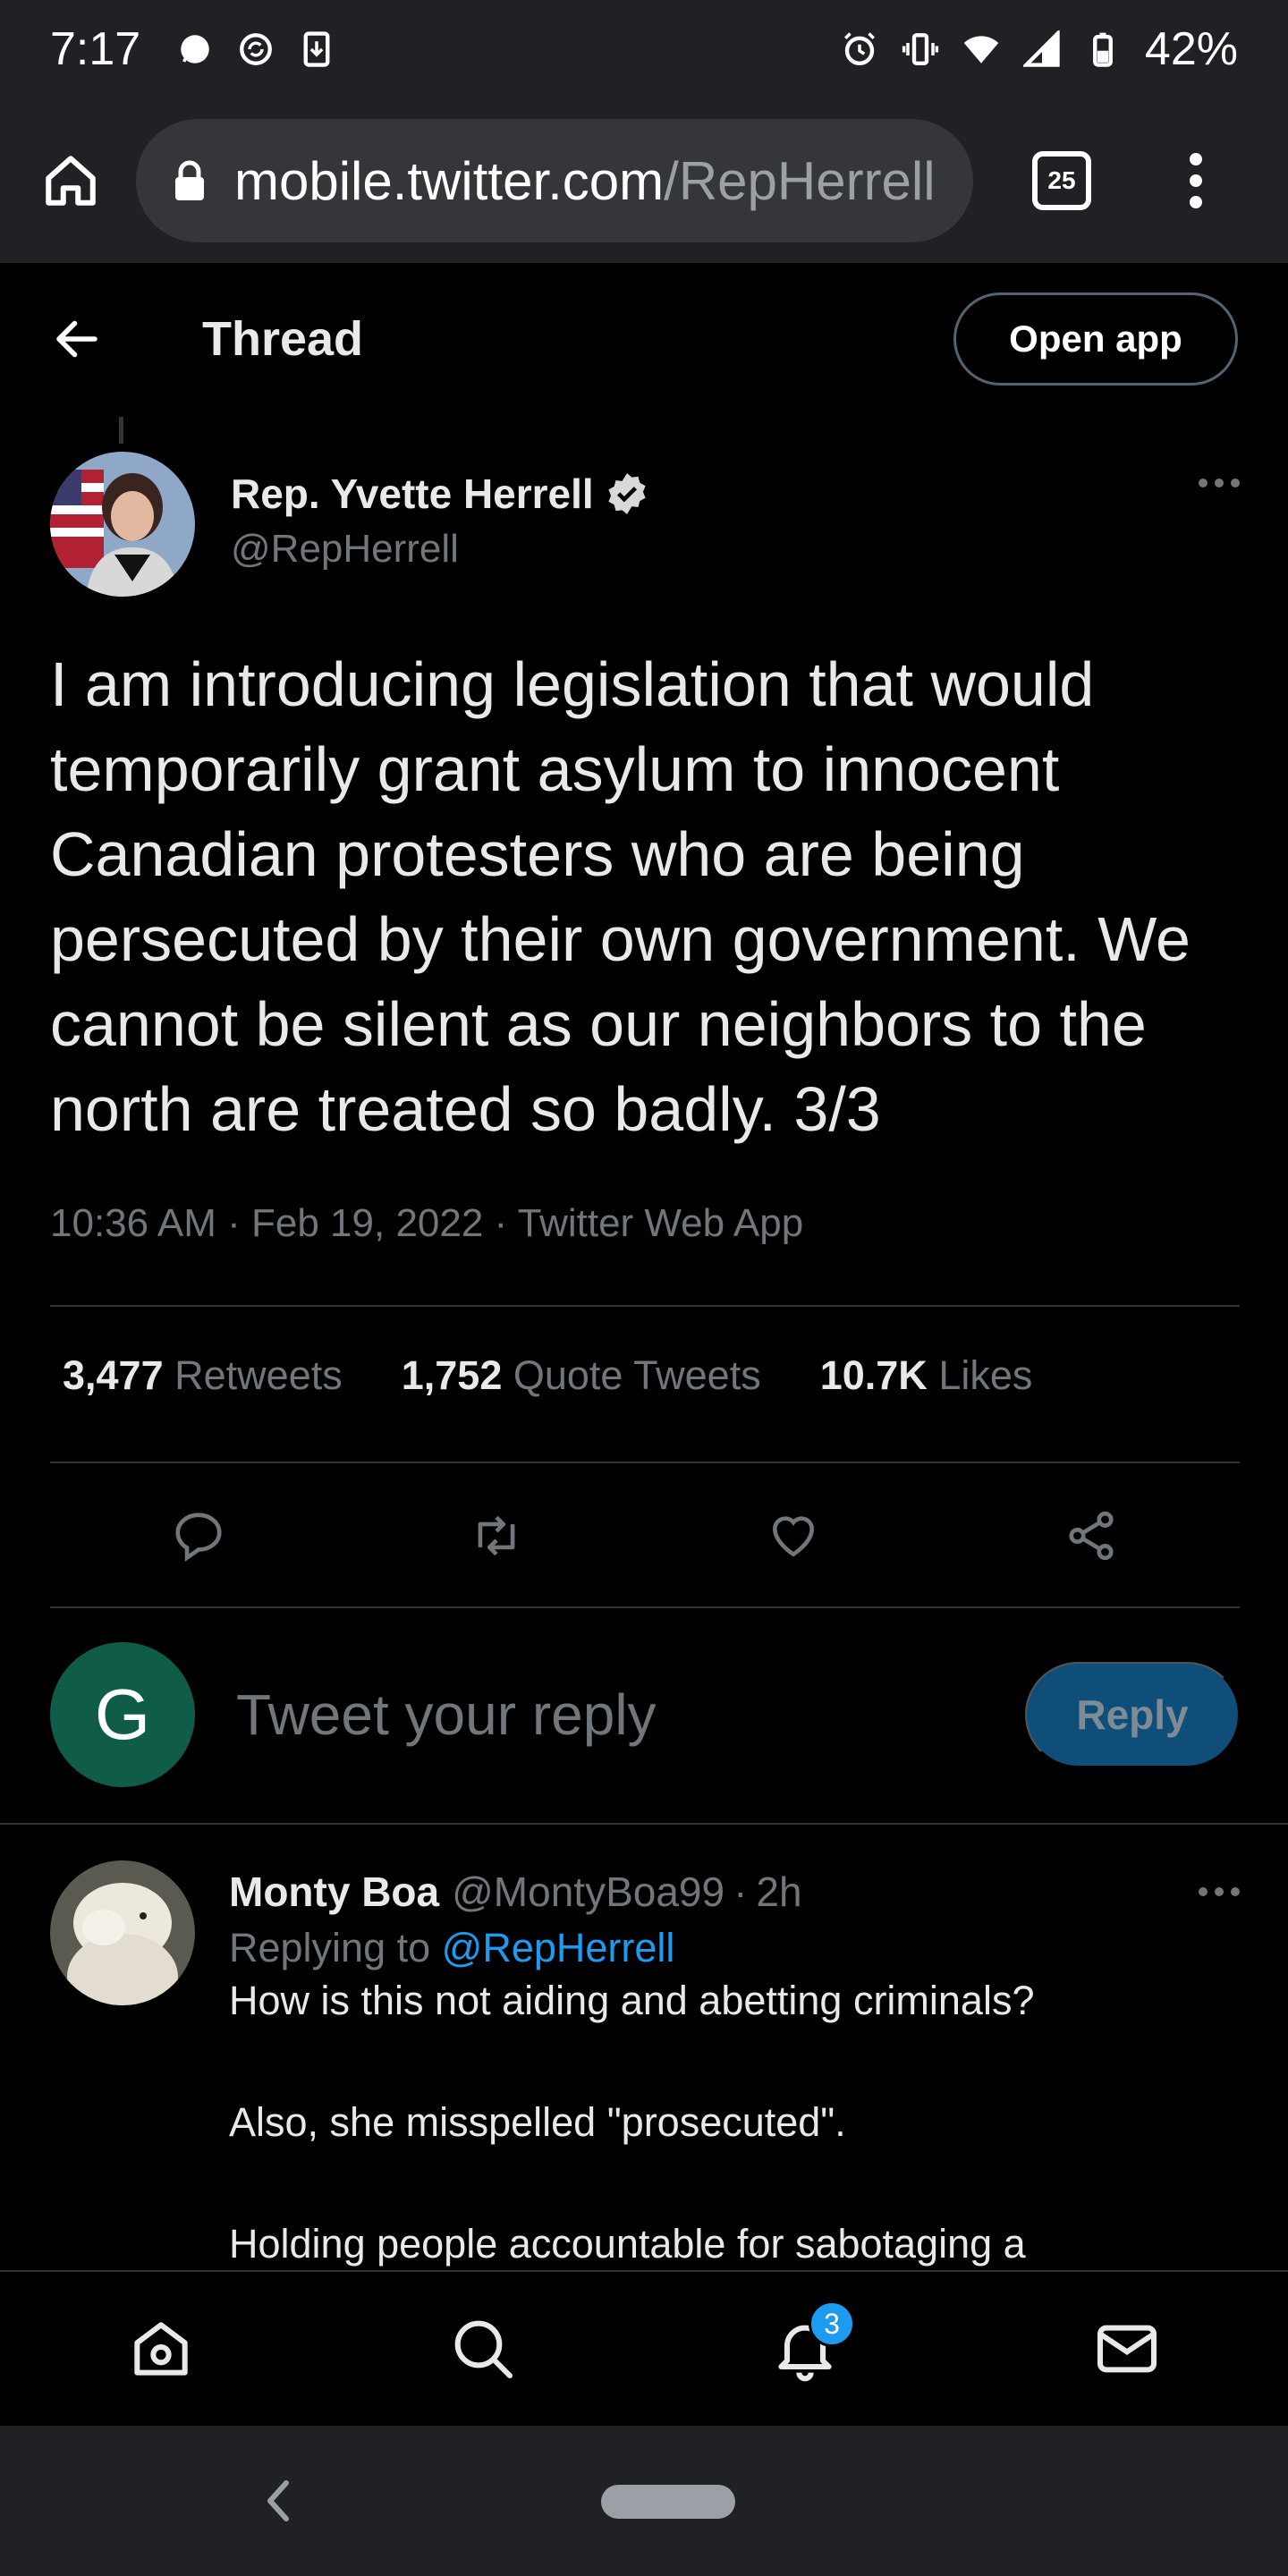 The width and height of the screenshot is (1288, 2576). Describe the element at coordinates (644, 2348) in the screenshot. I see `bottom-navigation: 3` at that location.